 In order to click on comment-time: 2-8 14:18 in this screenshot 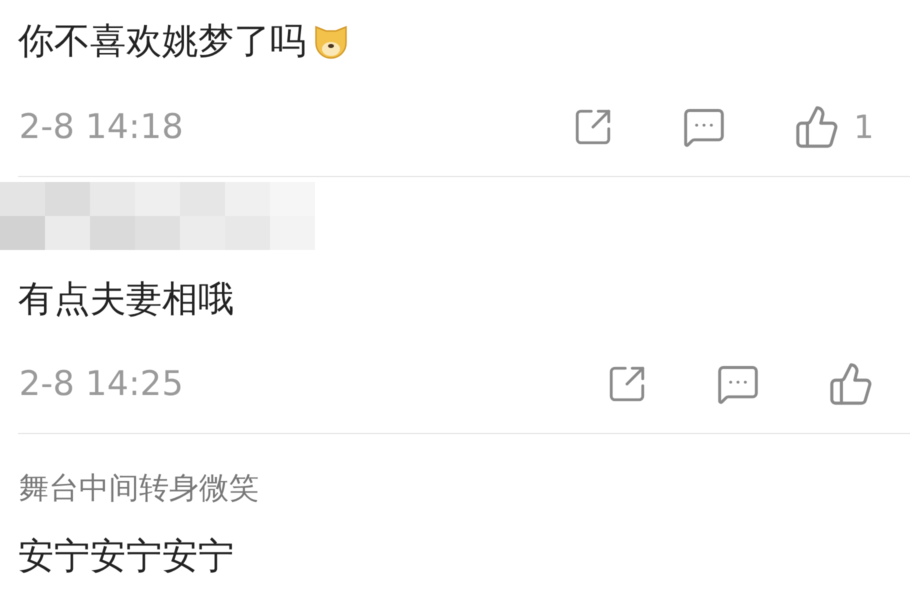, I will do `click(101, 127)`.